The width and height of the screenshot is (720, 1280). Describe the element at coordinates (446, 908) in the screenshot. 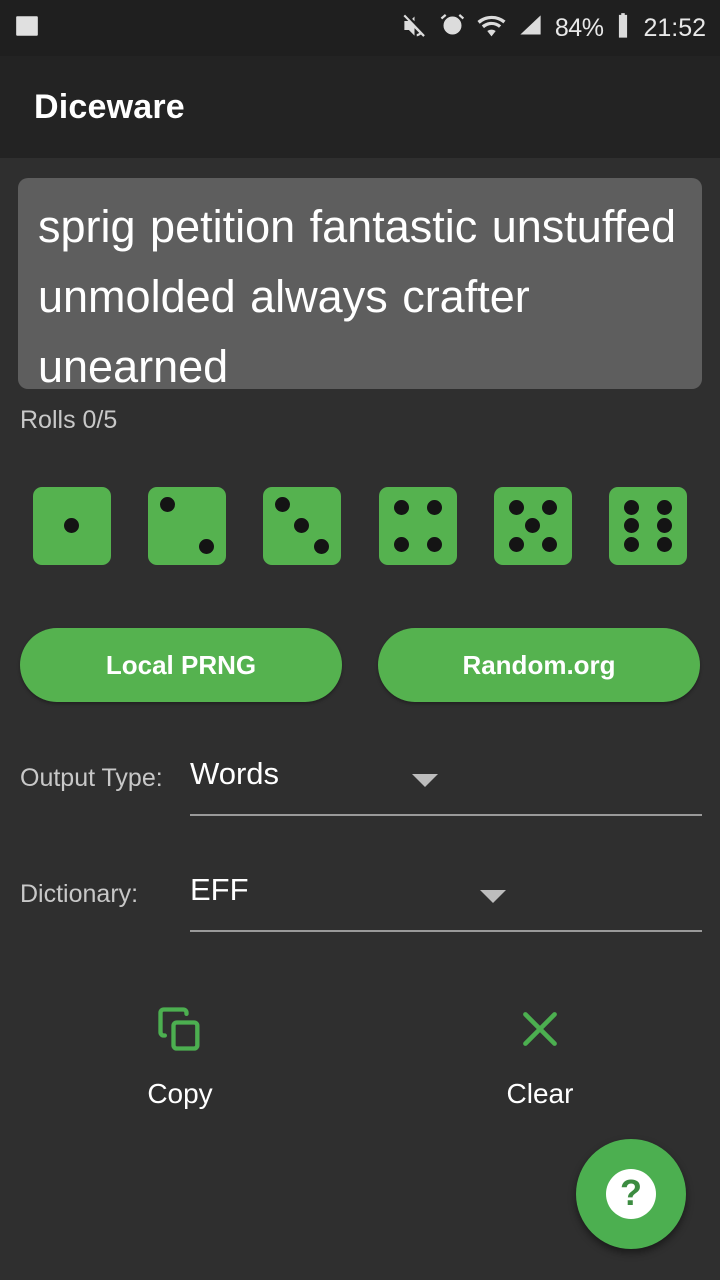

I see `dictionary-spinner: EFF` at that location.